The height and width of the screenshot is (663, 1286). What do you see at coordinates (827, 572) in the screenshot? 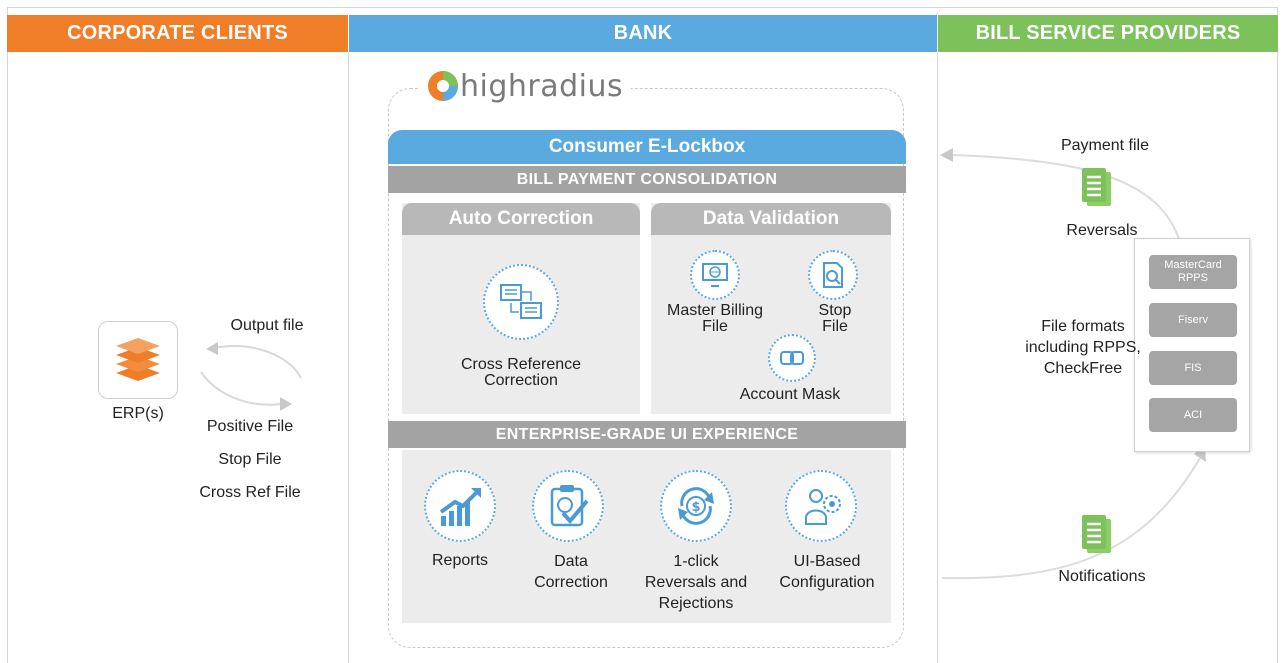
I see `ui-based-configuration-label: UI-Based Configuration` at bounding box center [827, 572].